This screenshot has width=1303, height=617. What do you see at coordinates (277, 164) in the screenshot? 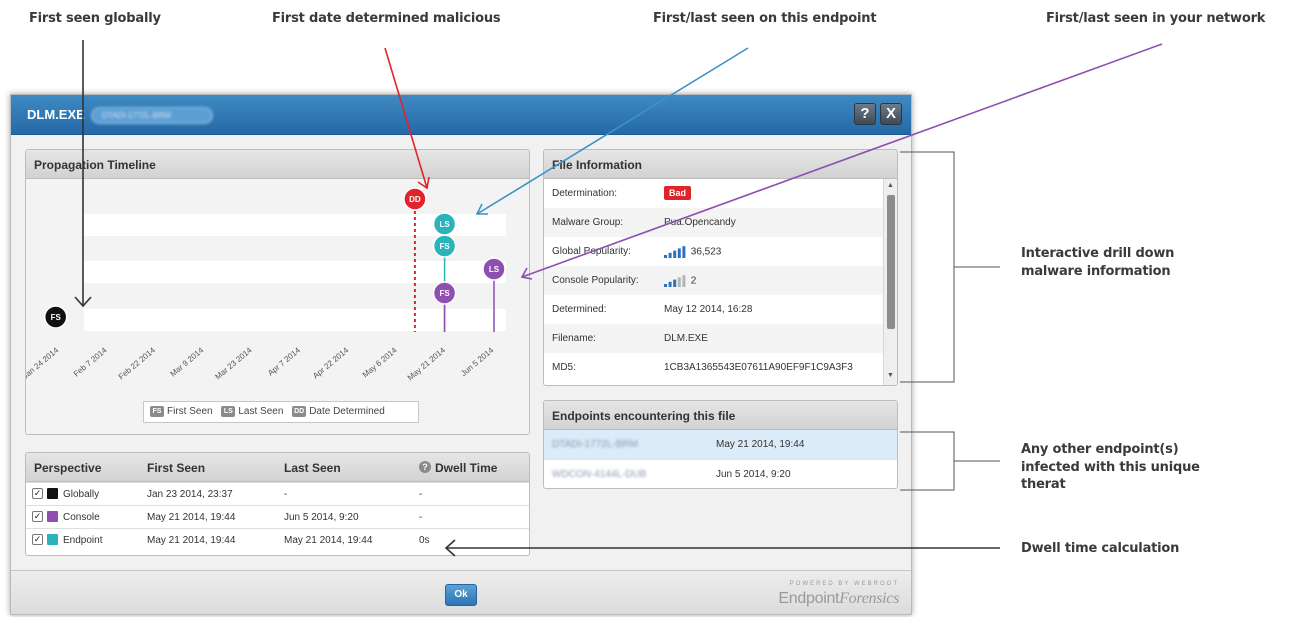
I see `propagation-timeline-title: Propagation Timeline` at bounding box center [277, 164].